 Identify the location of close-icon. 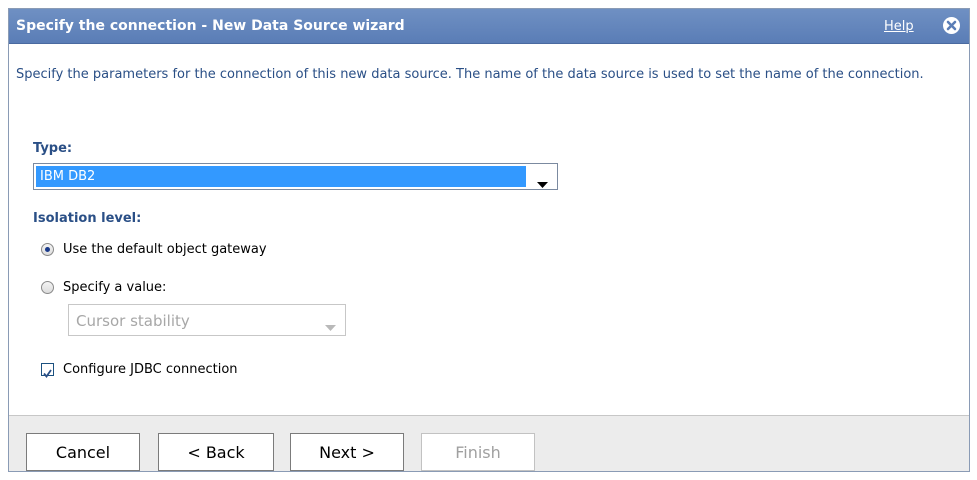
(951, 25).